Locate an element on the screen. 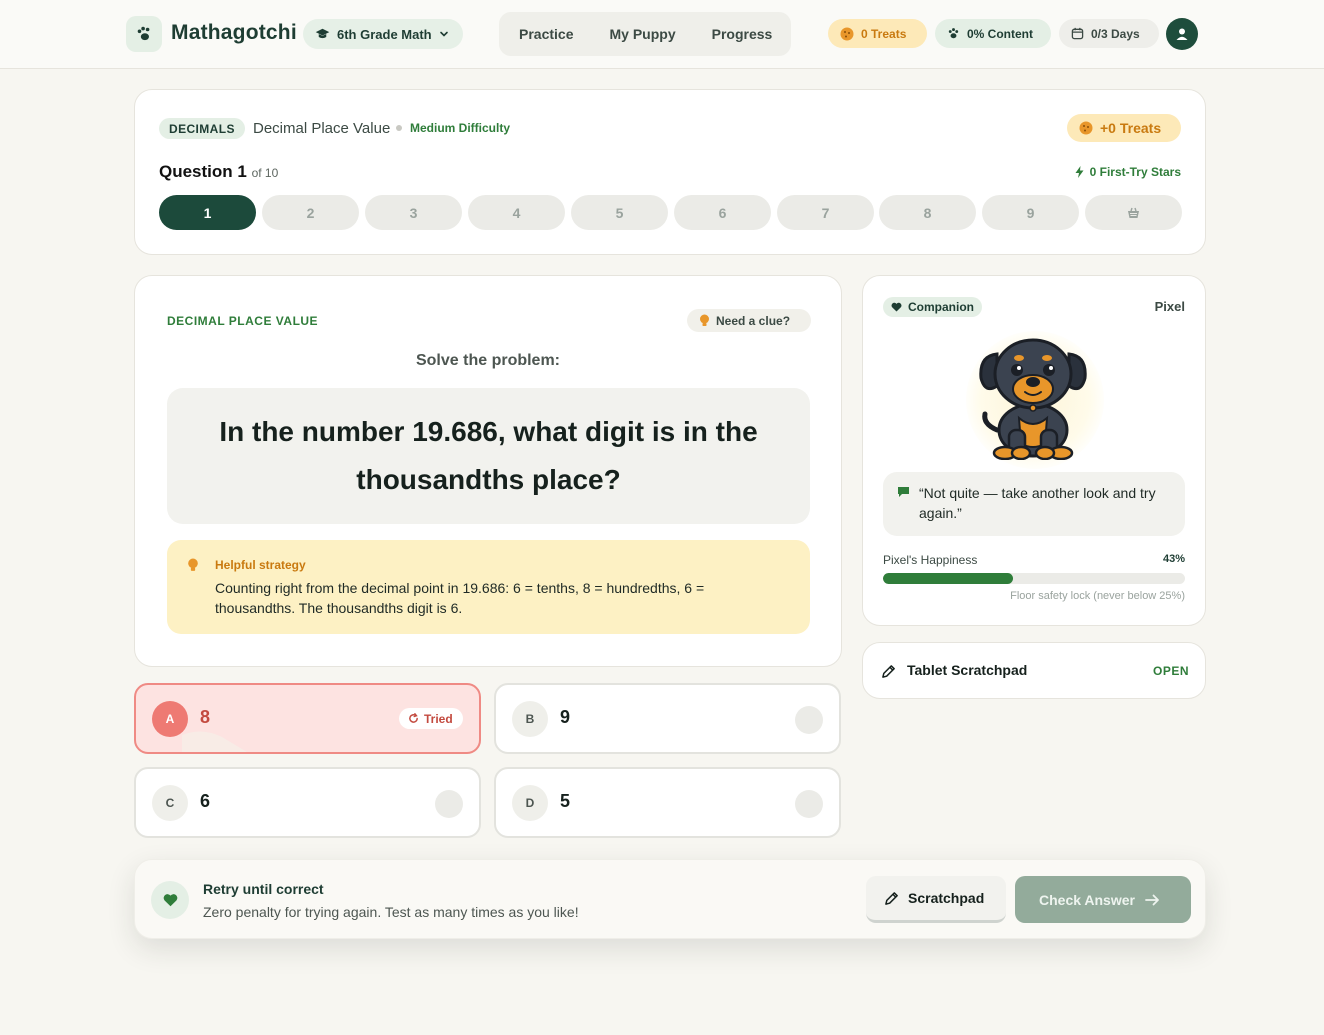 This screenshot has width=1324, height=1035. bonus-treats-value: +0 Treats is located at coordinates (1131, 128).